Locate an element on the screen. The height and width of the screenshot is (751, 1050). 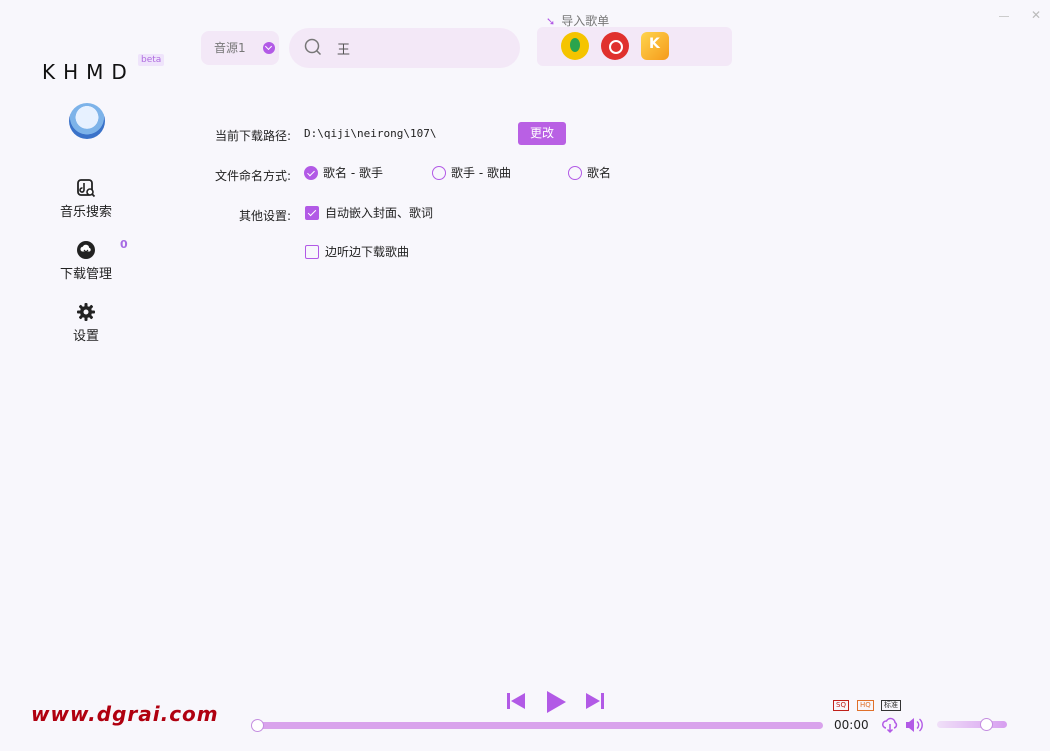
download-count-badge: 0 is located at coordinates (124, 244).